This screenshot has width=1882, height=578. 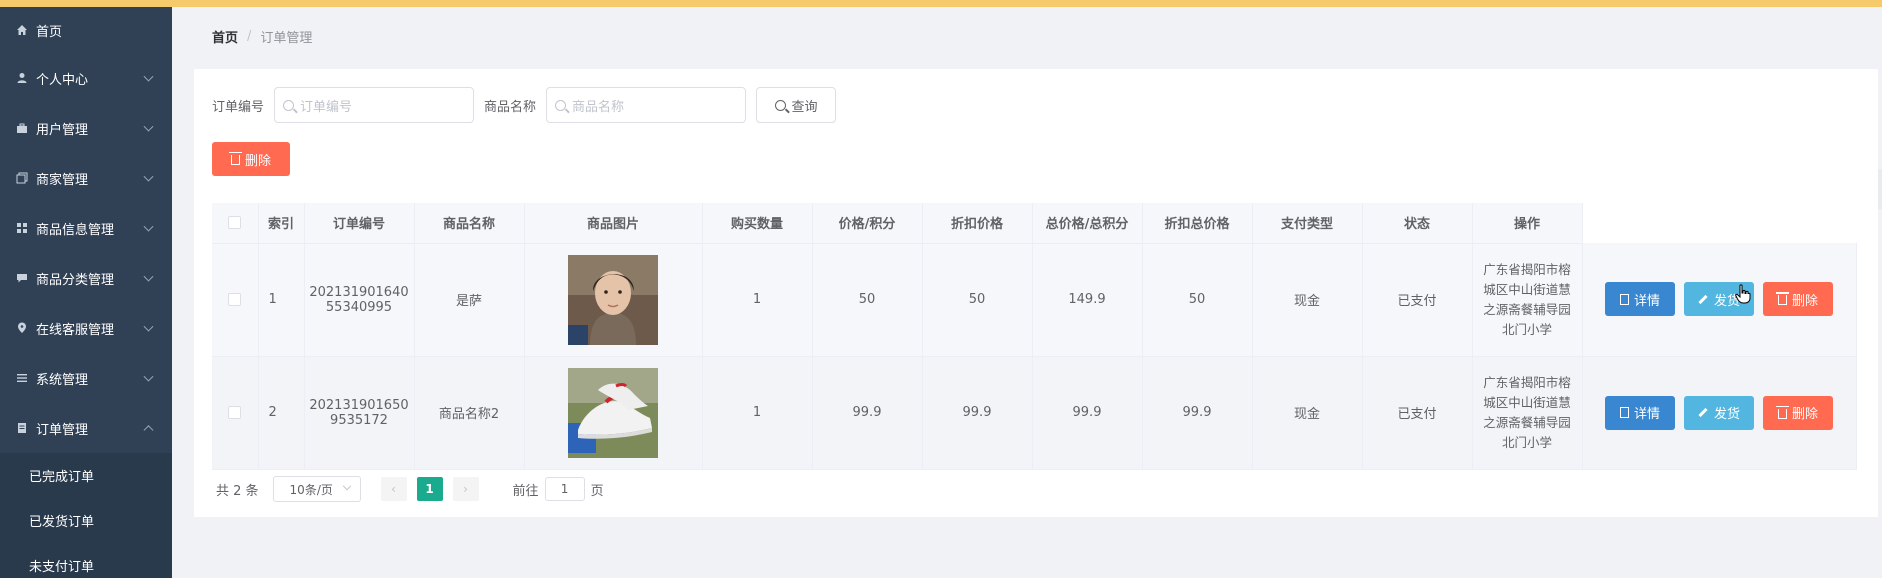 I want to click on column-header: 价格/积分, so click(x=867, y=223).